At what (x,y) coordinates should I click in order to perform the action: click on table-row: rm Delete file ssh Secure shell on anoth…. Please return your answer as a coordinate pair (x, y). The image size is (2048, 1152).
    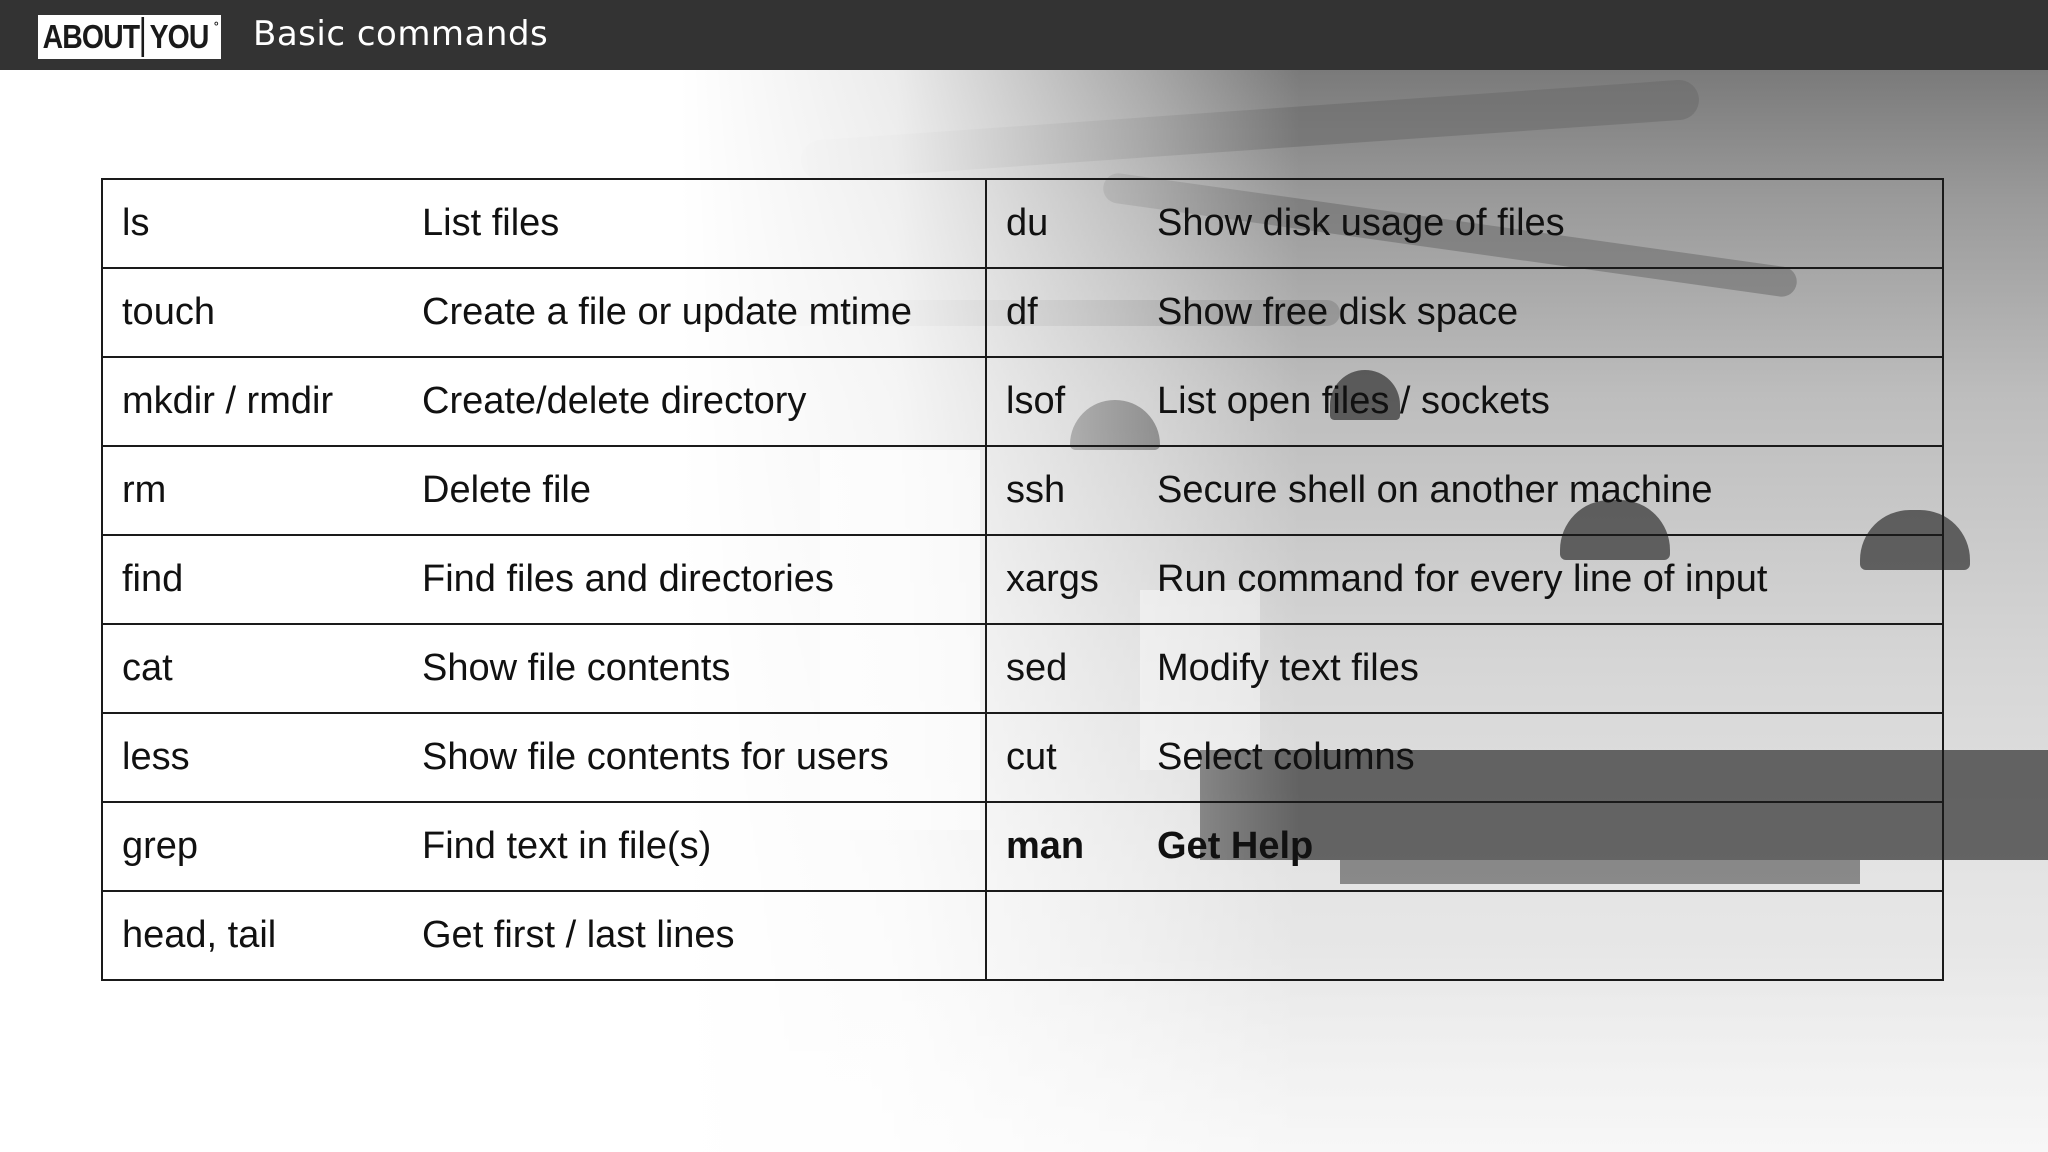
    Looking at the image, I should click on (1022, 490).